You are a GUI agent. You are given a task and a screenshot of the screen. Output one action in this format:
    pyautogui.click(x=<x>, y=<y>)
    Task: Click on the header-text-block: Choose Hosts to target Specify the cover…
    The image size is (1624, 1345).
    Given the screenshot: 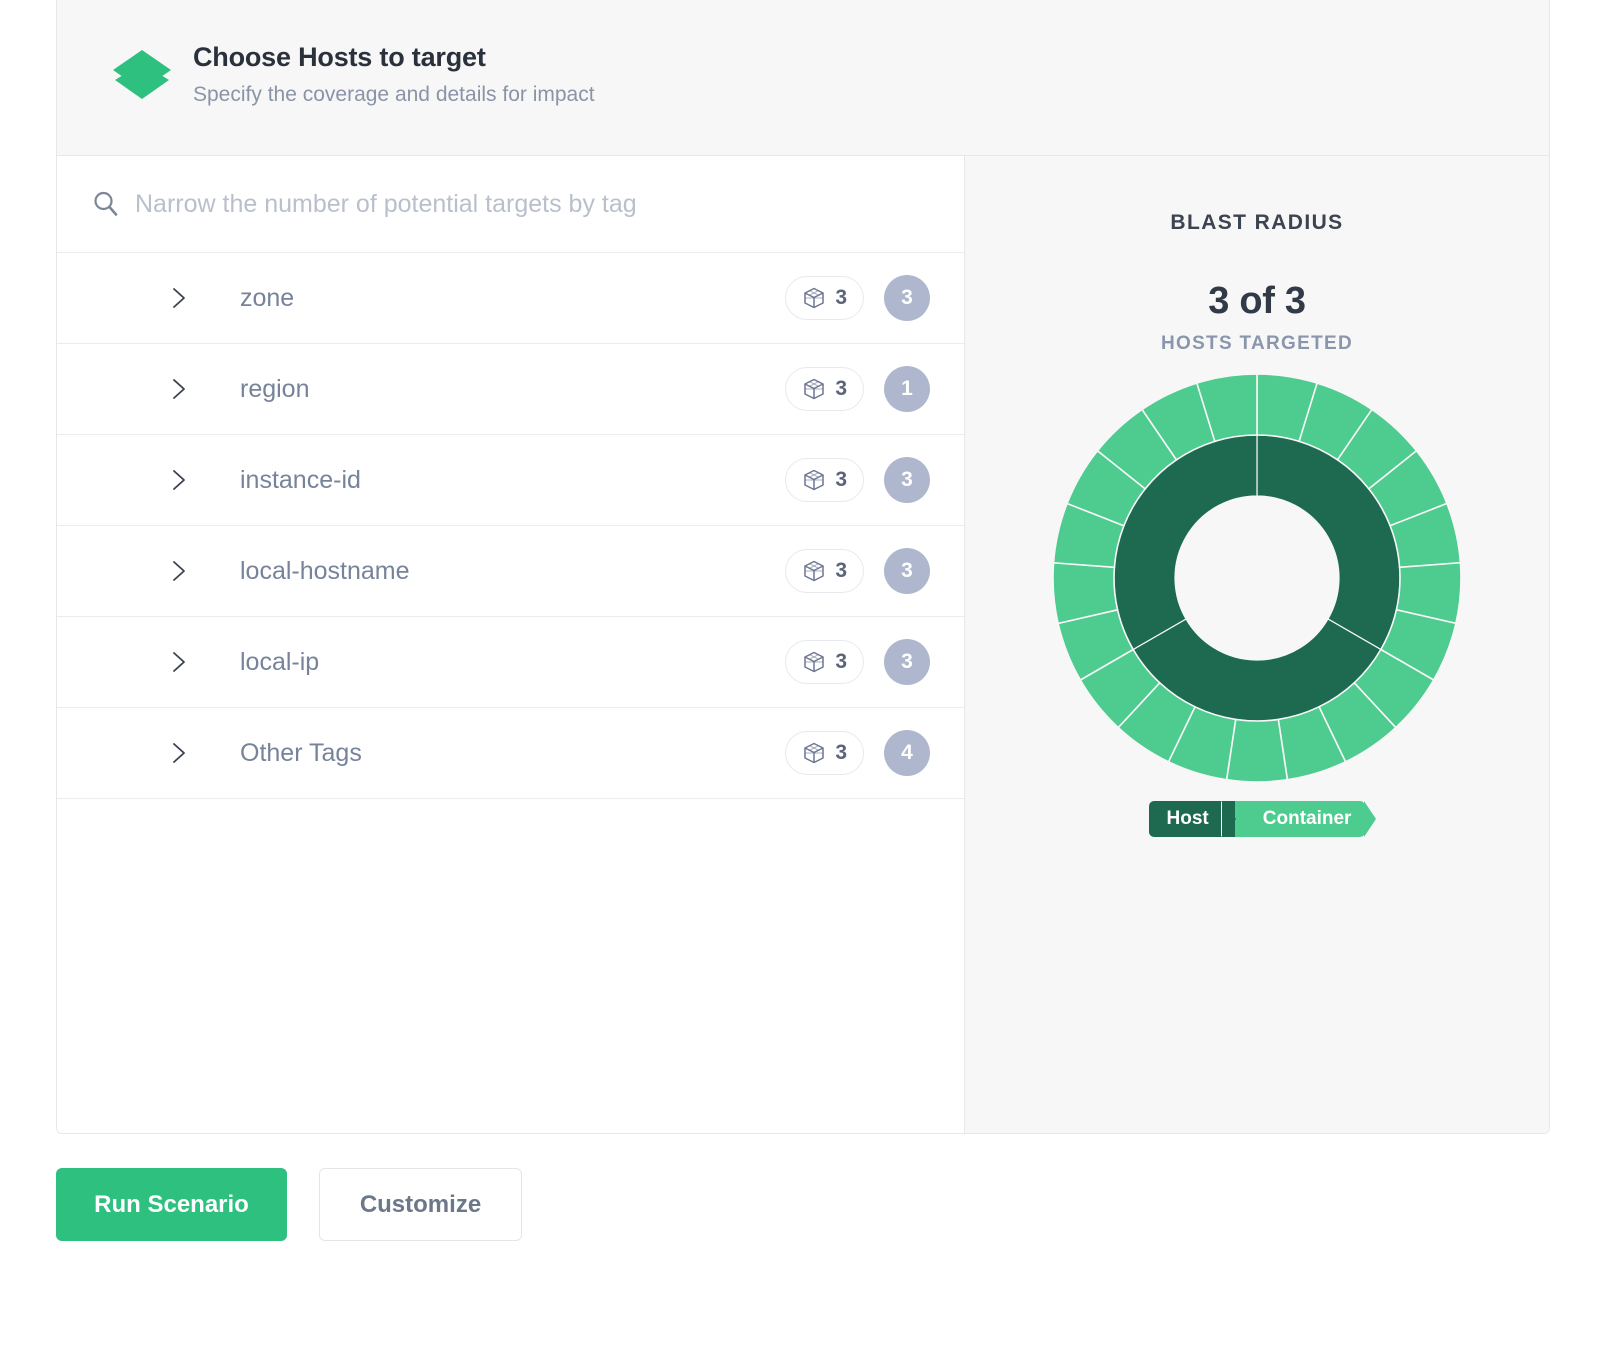 What is the action you would take?
    pyautogui.click(x=394, y=76)
    